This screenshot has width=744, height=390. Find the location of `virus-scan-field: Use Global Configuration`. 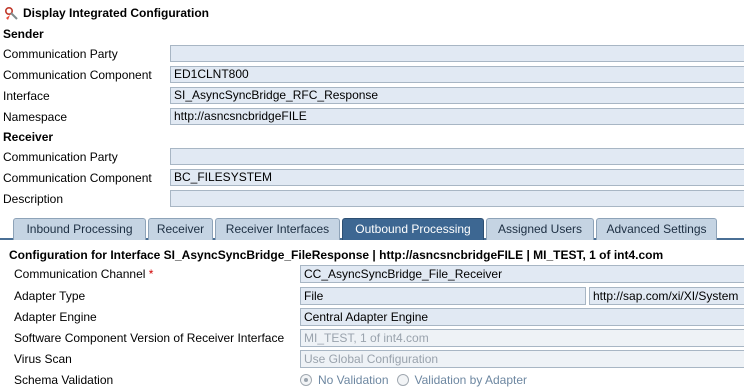

virus-scan-field: Use Global Configuration is located at coordinates (522, 359).